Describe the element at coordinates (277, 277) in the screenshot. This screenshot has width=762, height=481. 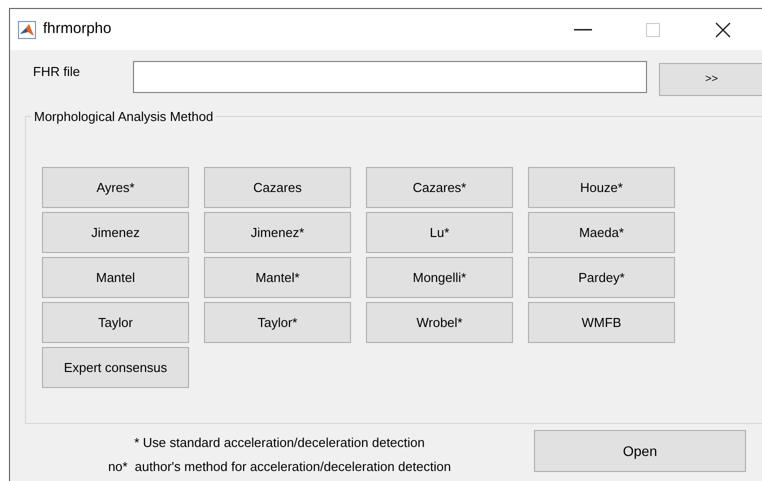
I see `method-button: Mantel*` at that location.